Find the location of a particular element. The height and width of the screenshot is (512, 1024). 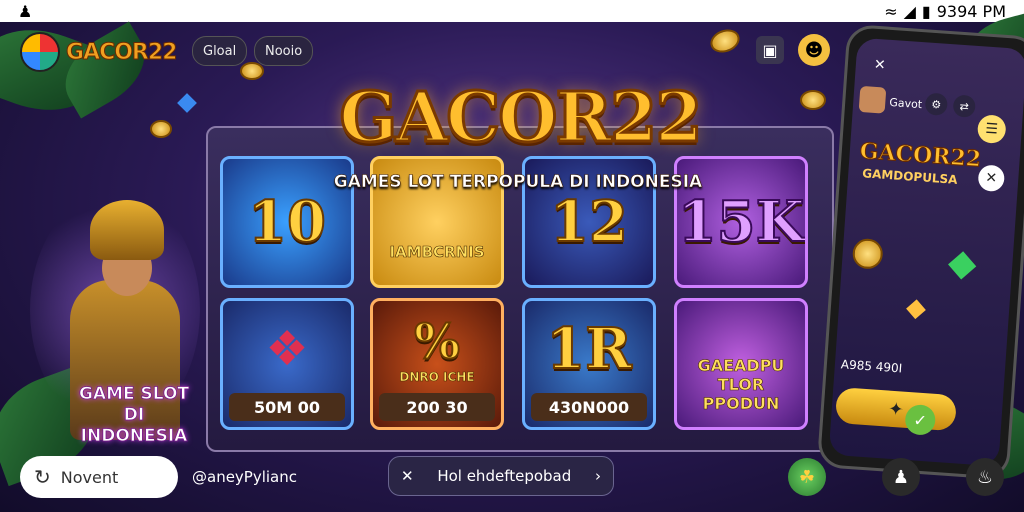

bell-icon: ♨ is located at coordinates (985, 477).